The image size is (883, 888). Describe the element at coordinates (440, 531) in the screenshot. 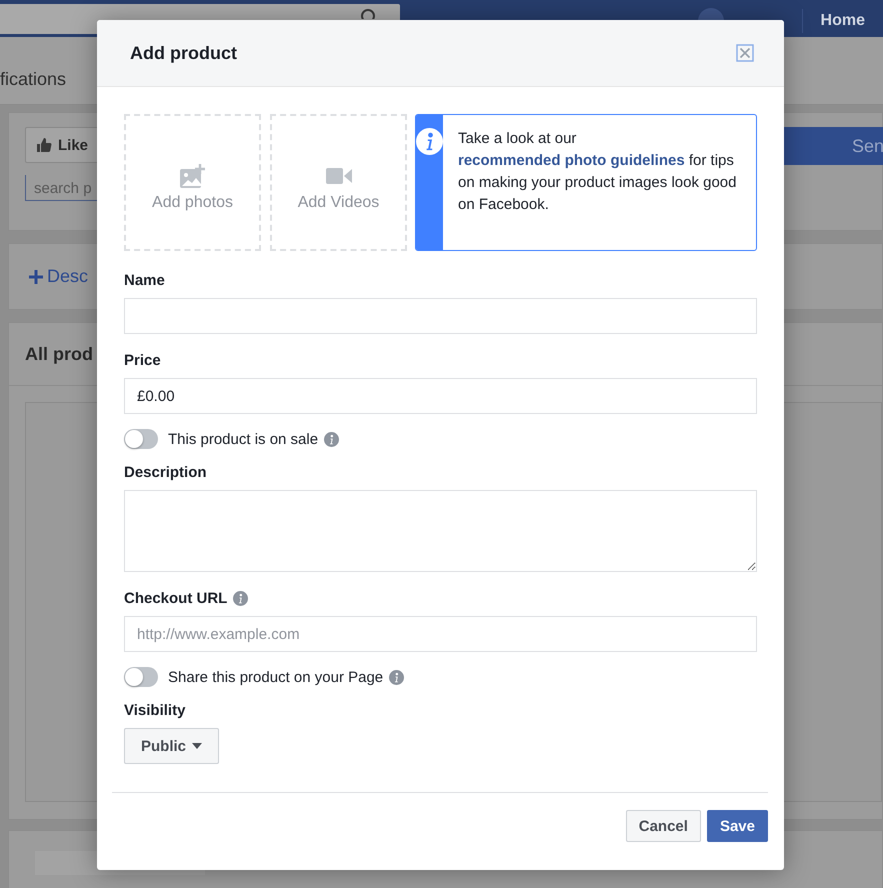

I see `text-area` at that location.